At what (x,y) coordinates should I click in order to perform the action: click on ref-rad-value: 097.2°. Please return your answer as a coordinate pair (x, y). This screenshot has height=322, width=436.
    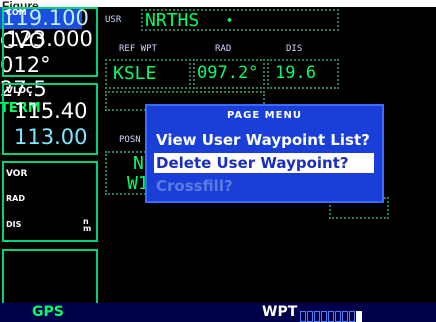
    Looking at the image, I should click on (228, 73).